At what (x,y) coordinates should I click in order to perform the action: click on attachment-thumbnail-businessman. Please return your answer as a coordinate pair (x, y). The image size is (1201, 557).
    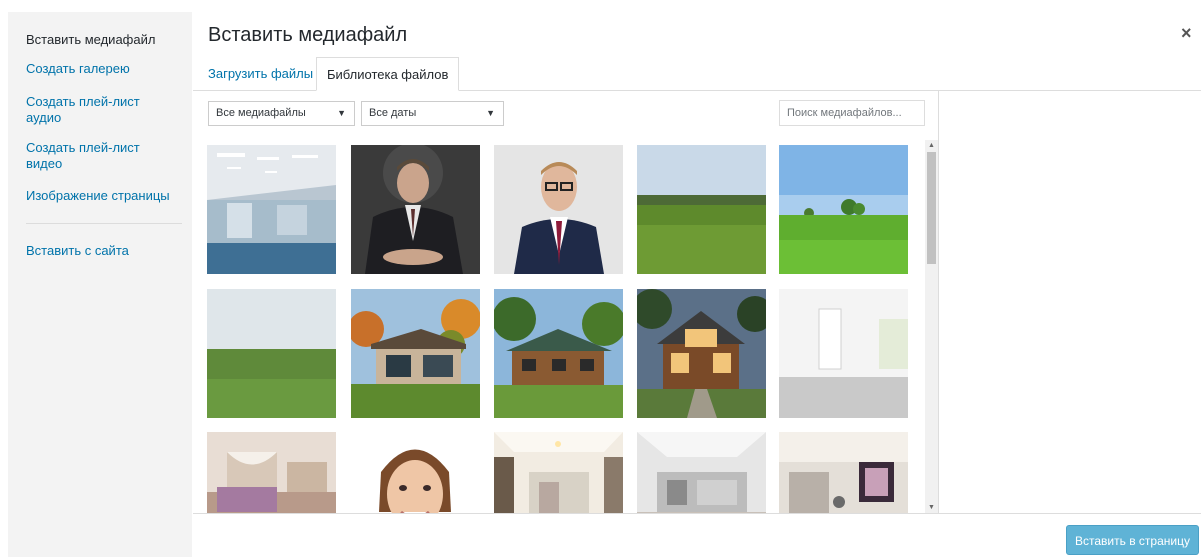
    Looking at the image, I should click on (415, 209).